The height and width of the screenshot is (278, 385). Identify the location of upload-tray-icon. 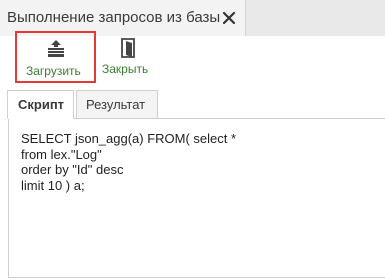
(56, 48).